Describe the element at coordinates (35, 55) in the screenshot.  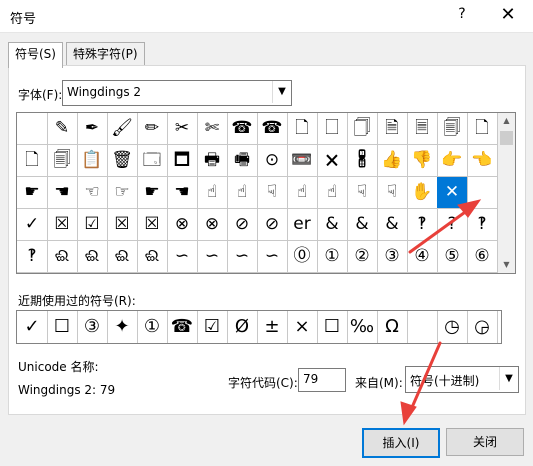
I see `tab-symbols: 符号(S)` at that location.